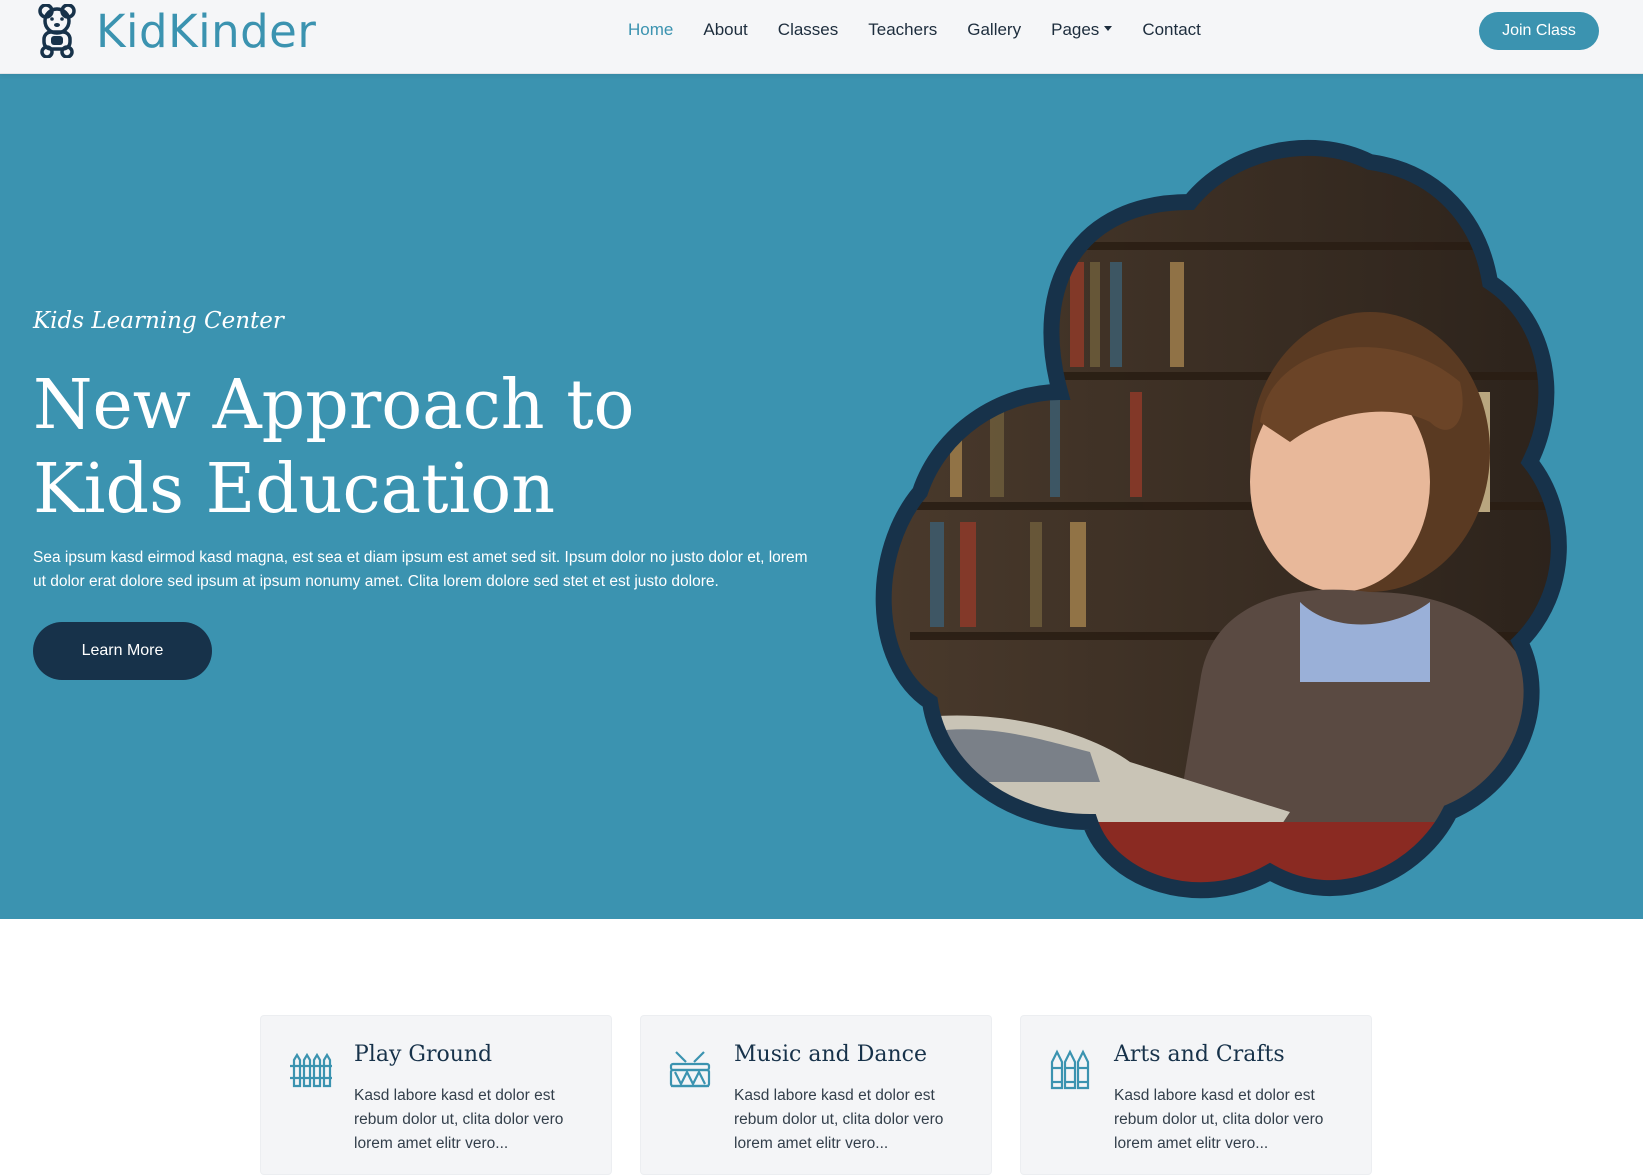 The image size is (1643, 1175). I want to click on teddy-bear-icon, so click(57, 31).